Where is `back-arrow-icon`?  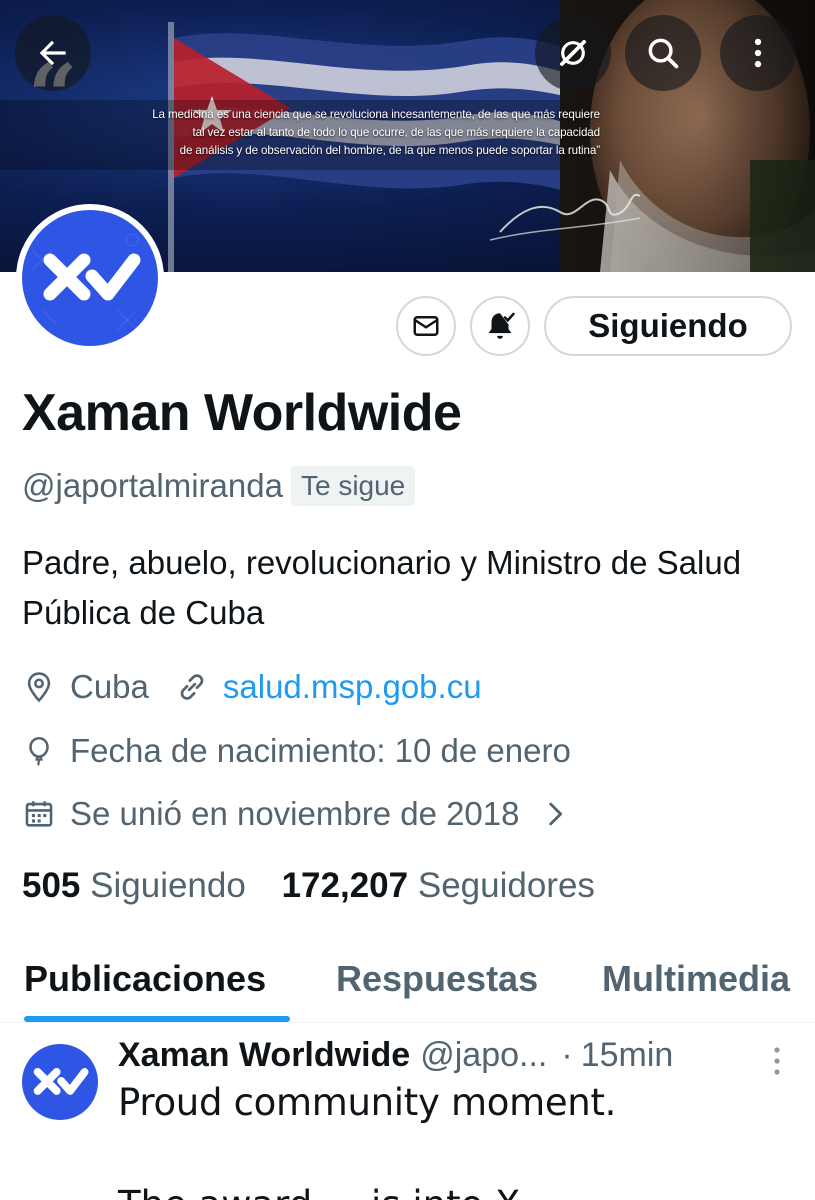
back-arrow-icon is located at coordinates (52, 53).